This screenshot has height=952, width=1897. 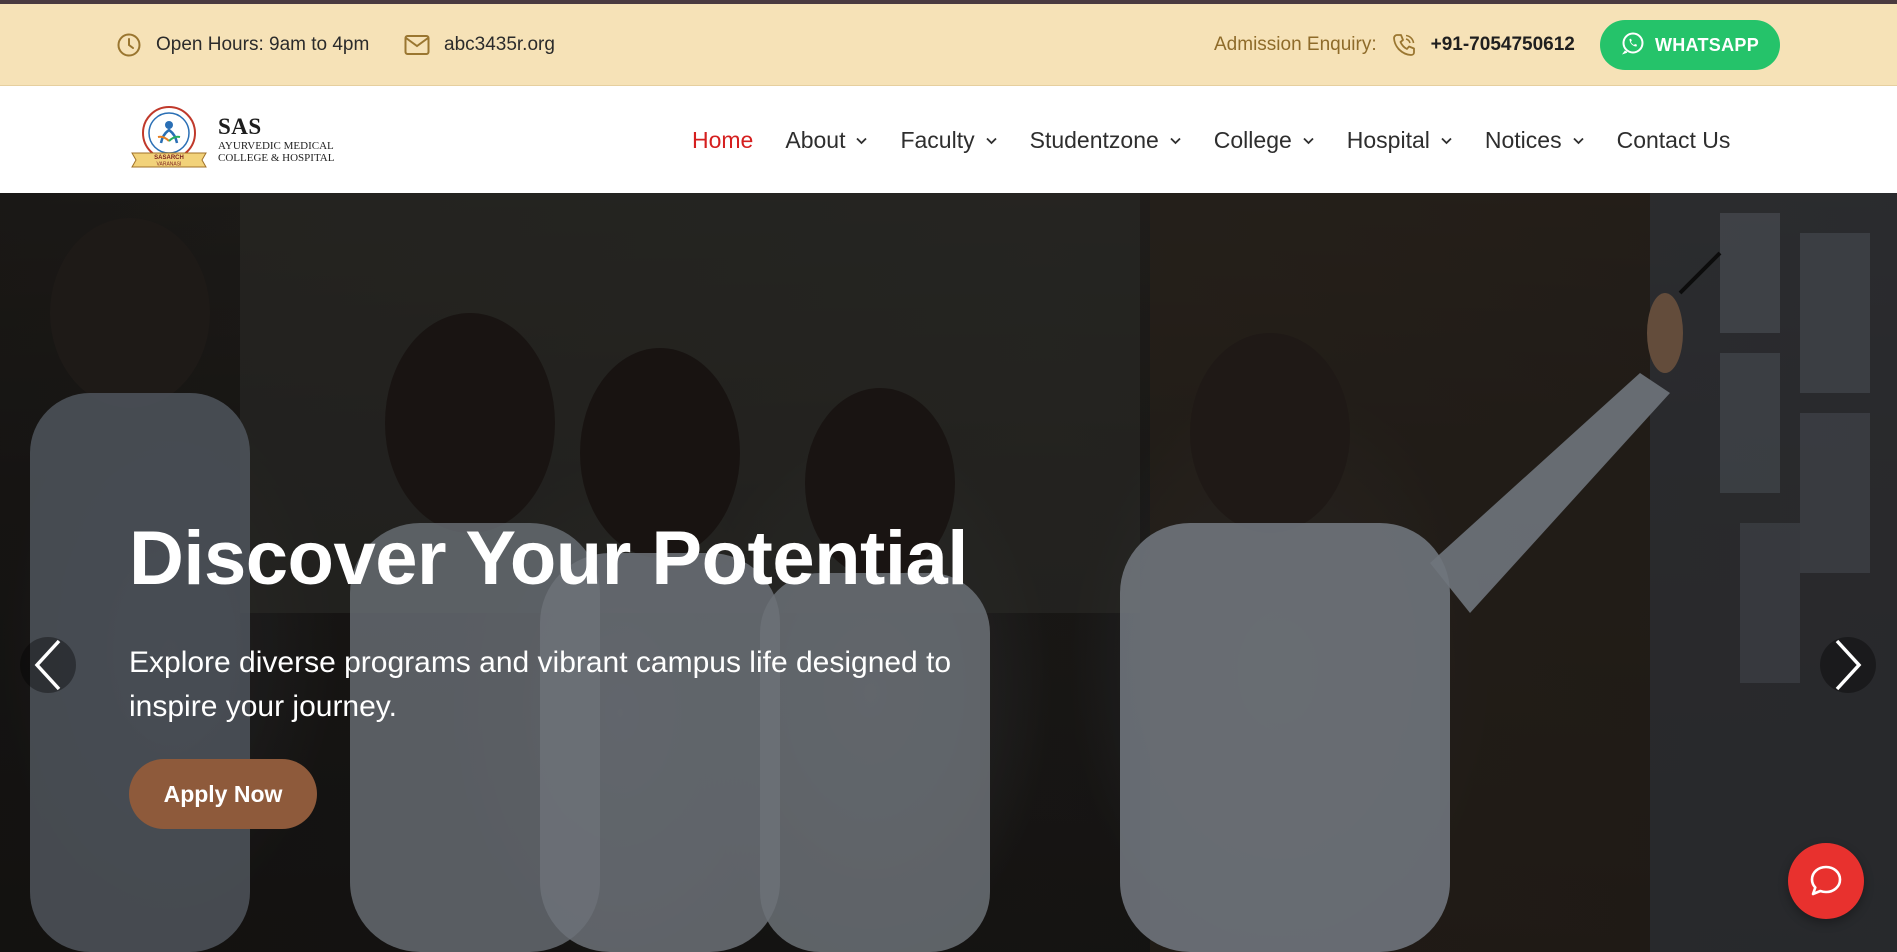 What do you see at coordinates (169, 158) in the screenshot?
I see `svg-text: SASARCH` at bounding box center [169, 158].